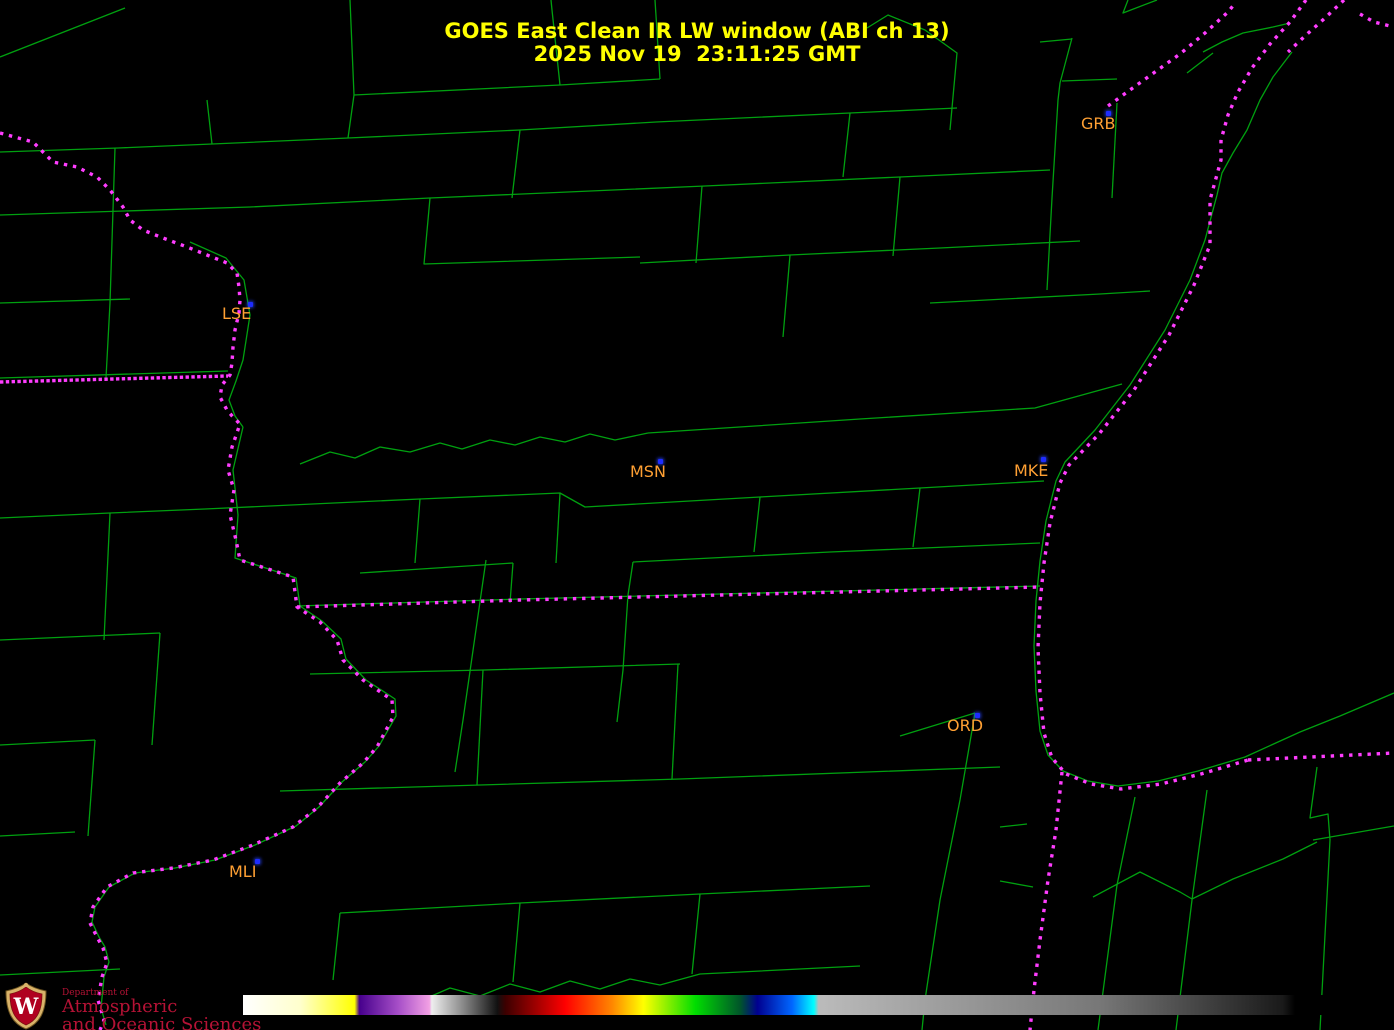 This screenshot has height=1030, width=1394. I want to click on shore-green-bay-west, so click(1172, 54).